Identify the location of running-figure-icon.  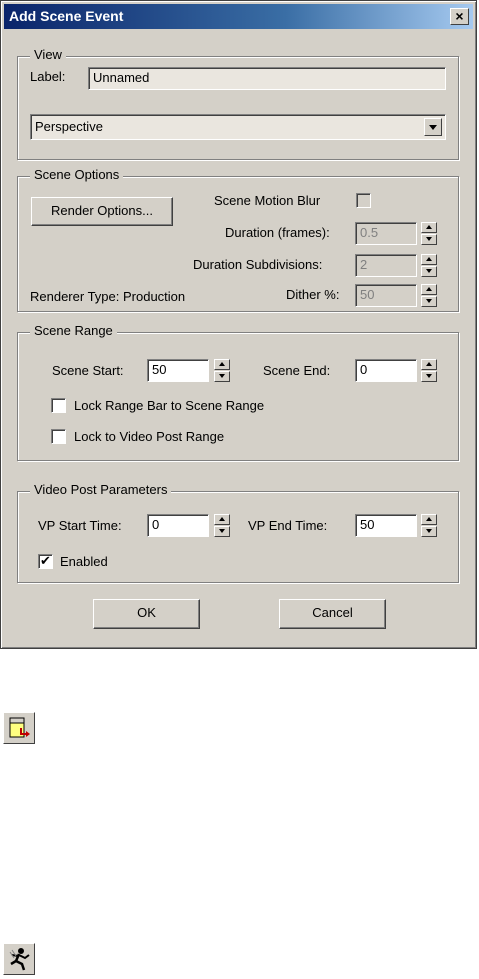
(19, 959).